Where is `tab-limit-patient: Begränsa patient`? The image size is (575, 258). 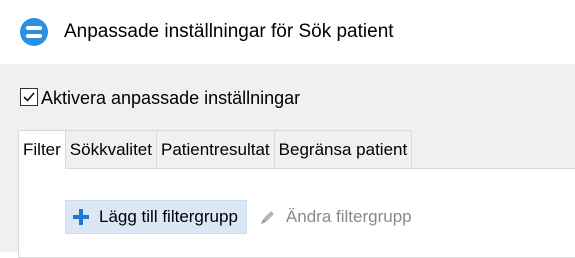
tab-limit-patient: Begränsa patient is located at coordinates (343, 149).